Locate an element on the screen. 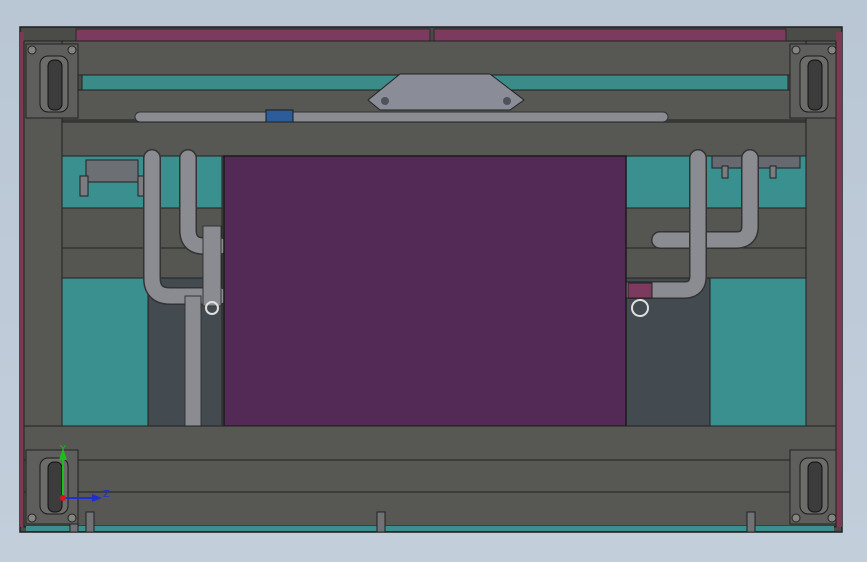  teal-area-right-lower is located at coordinates (758, 352).